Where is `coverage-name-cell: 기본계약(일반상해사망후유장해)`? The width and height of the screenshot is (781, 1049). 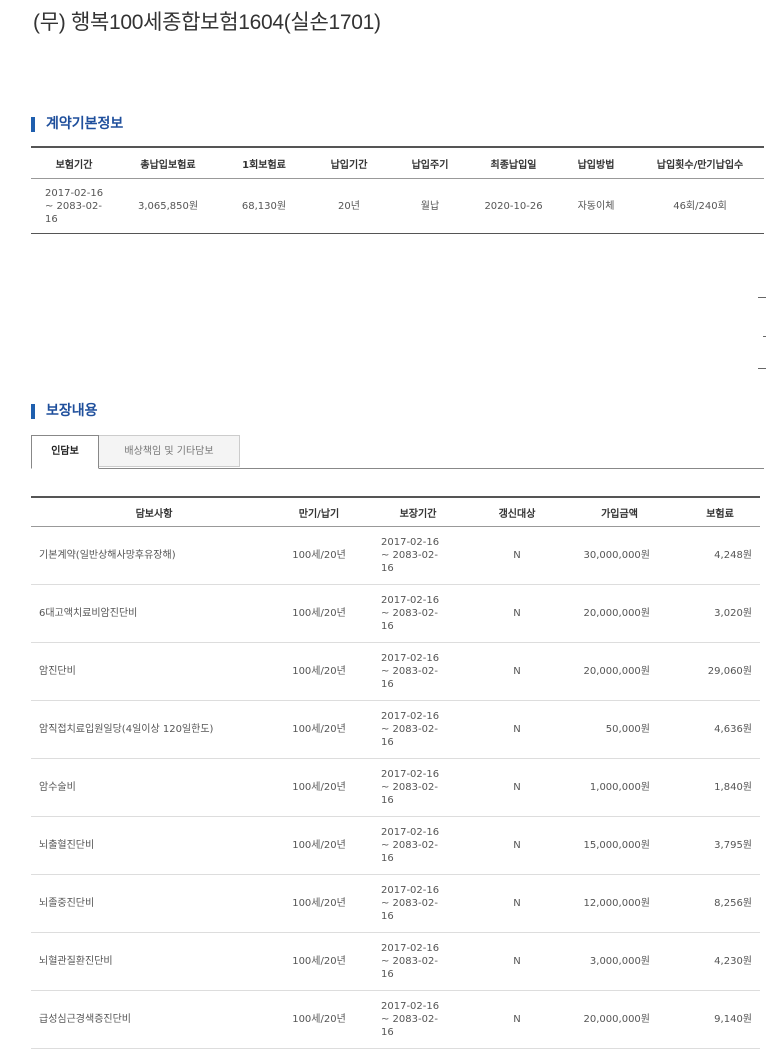 coverage-name-cell: 기본계약(일반상해사망후유장해) is located at coordinates (154, 555).